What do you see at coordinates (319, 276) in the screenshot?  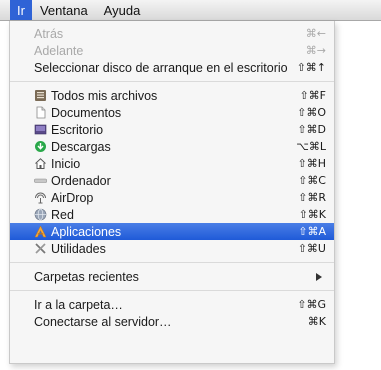 I see `submenu-arrow-icon` at bounding box center [319, 276].